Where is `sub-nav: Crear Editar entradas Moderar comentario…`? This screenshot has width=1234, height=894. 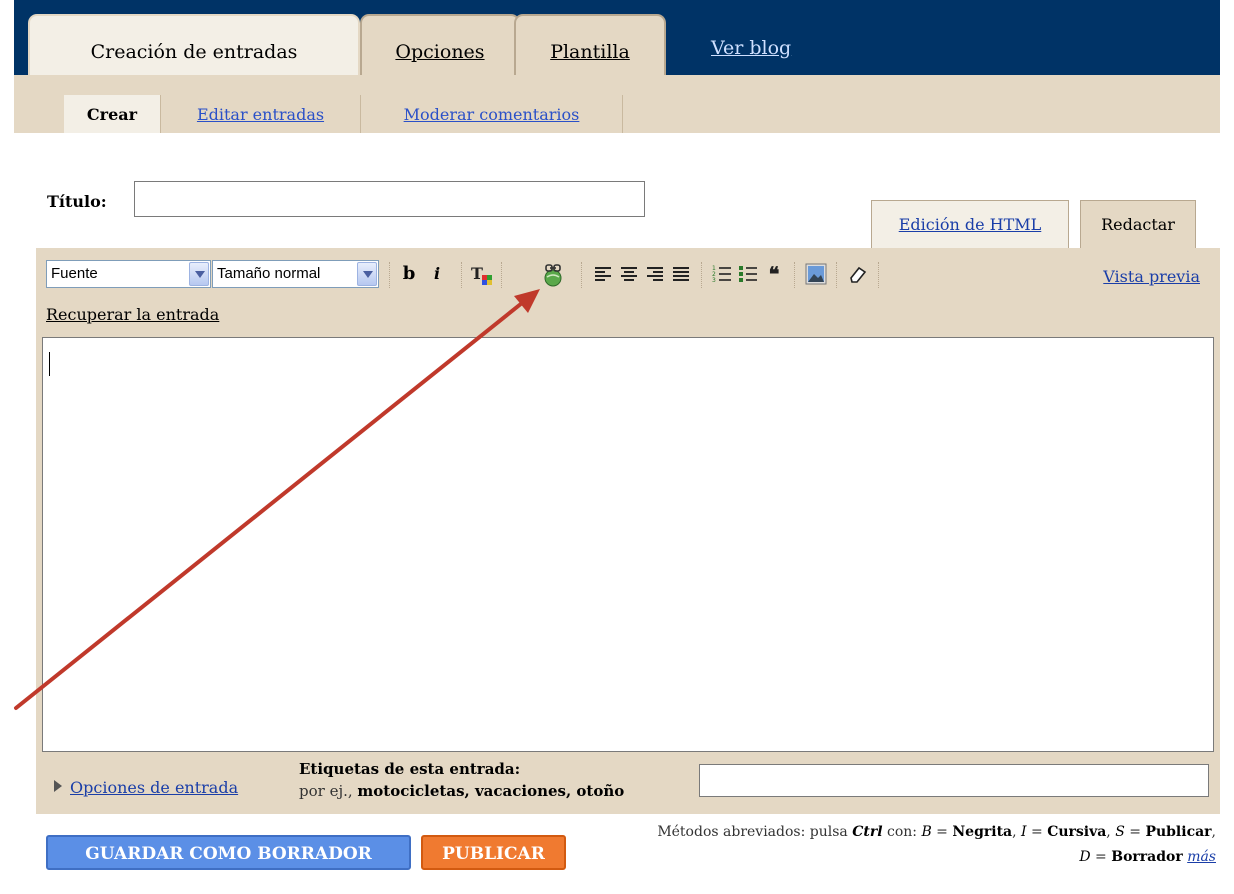 sub-nav: Crear Editar entradas Moderar comentario… is located at coordinates (617, 105).